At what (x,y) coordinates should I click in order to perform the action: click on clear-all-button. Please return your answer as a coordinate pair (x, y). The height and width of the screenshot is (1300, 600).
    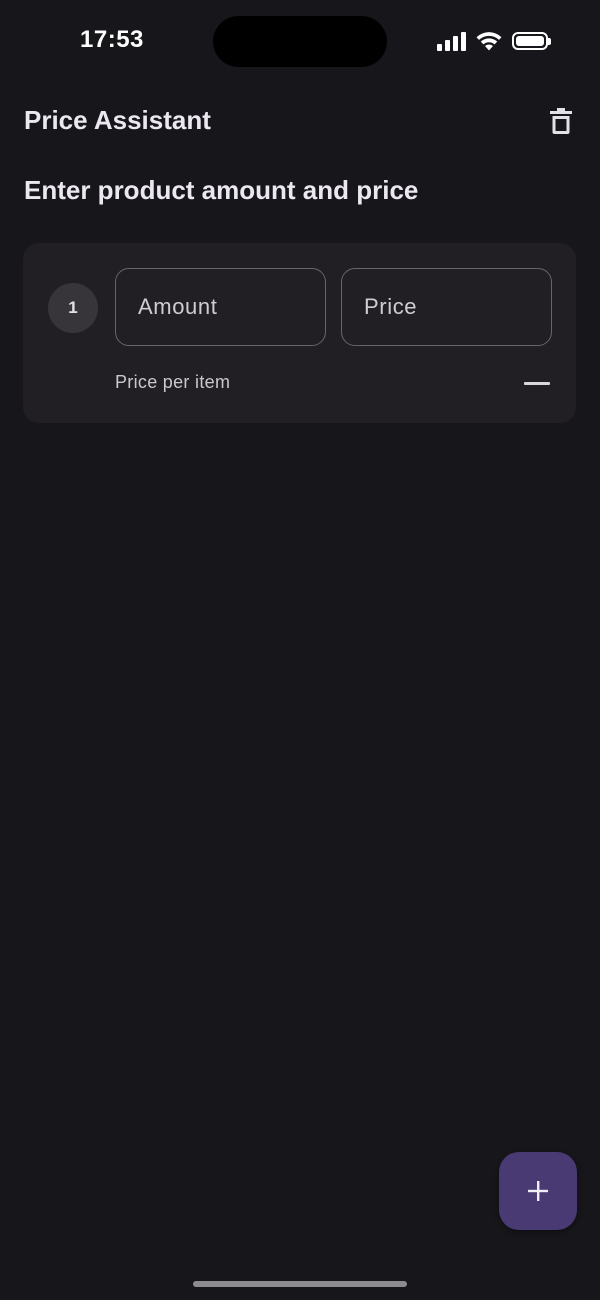
    Looking at the image, I should click on (561, 121).